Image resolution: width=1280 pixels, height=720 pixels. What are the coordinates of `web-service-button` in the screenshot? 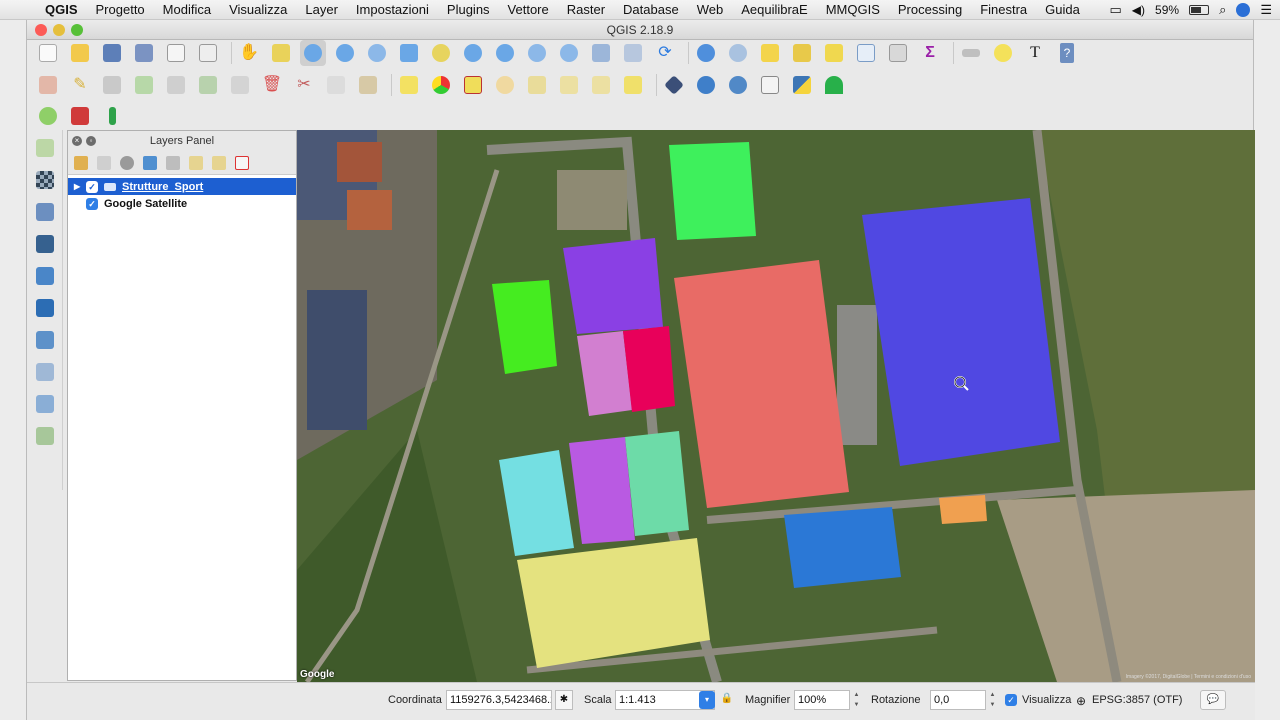 It's located at (706, 85).